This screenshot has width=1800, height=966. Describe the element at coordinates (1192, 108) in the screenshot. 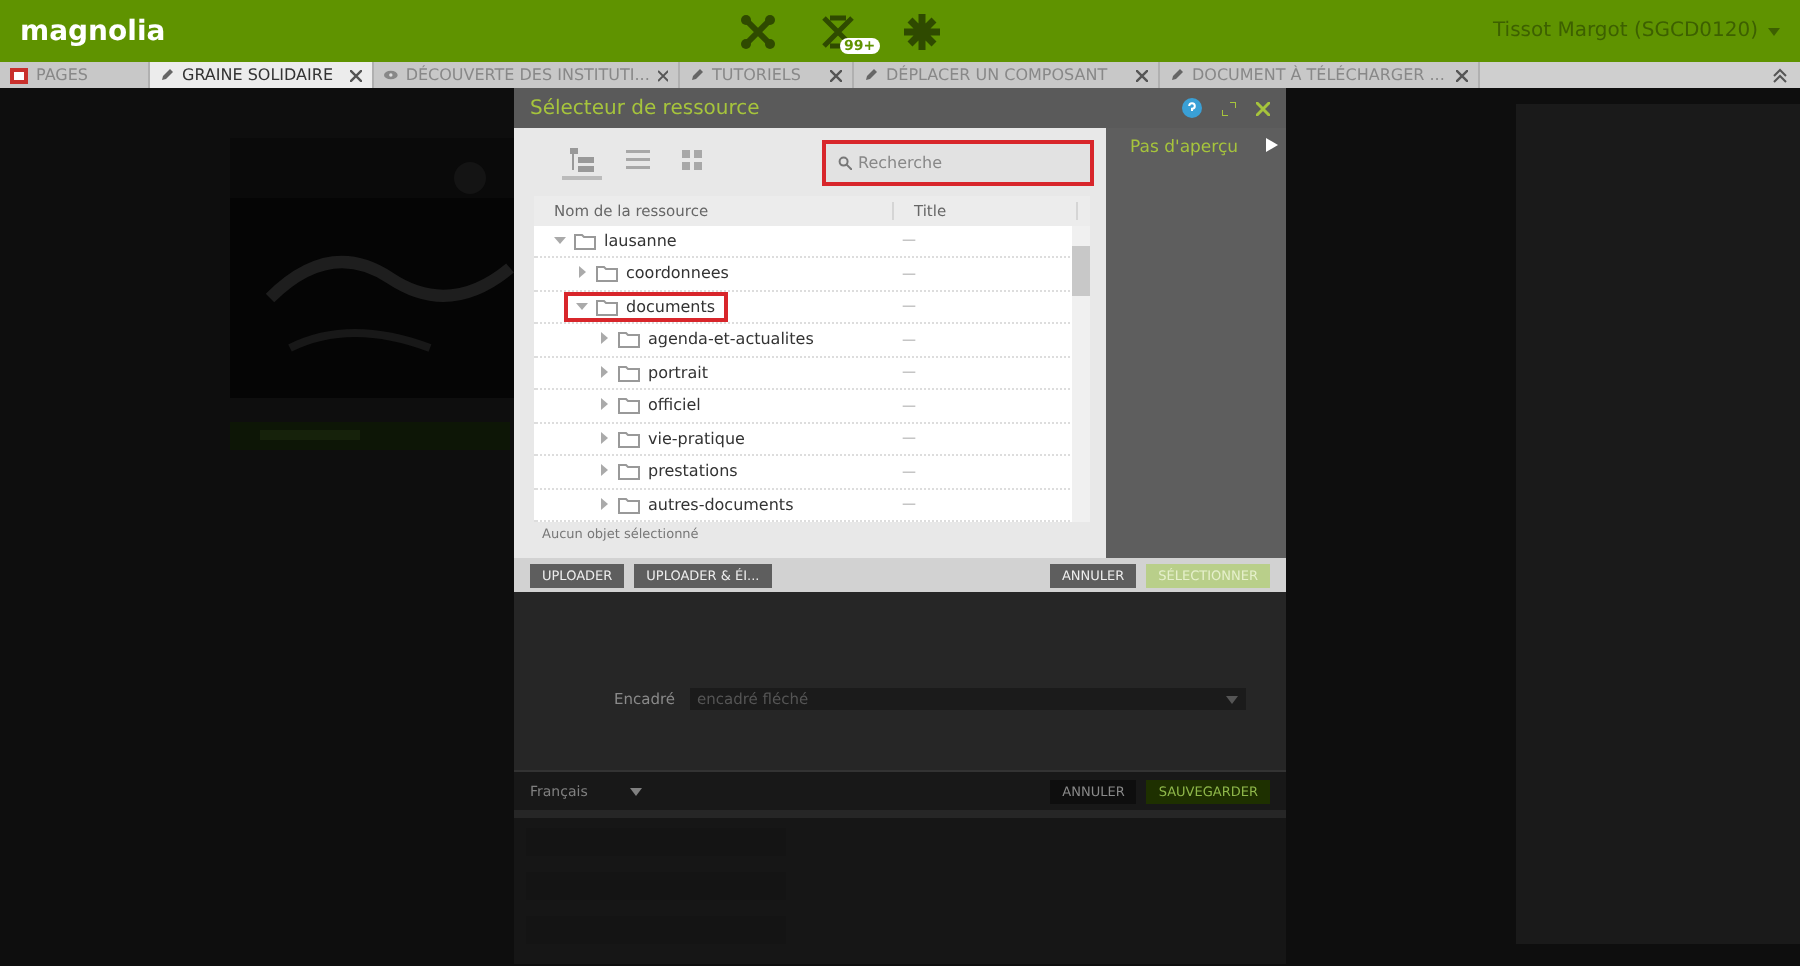

I see `help-icon` at that location.